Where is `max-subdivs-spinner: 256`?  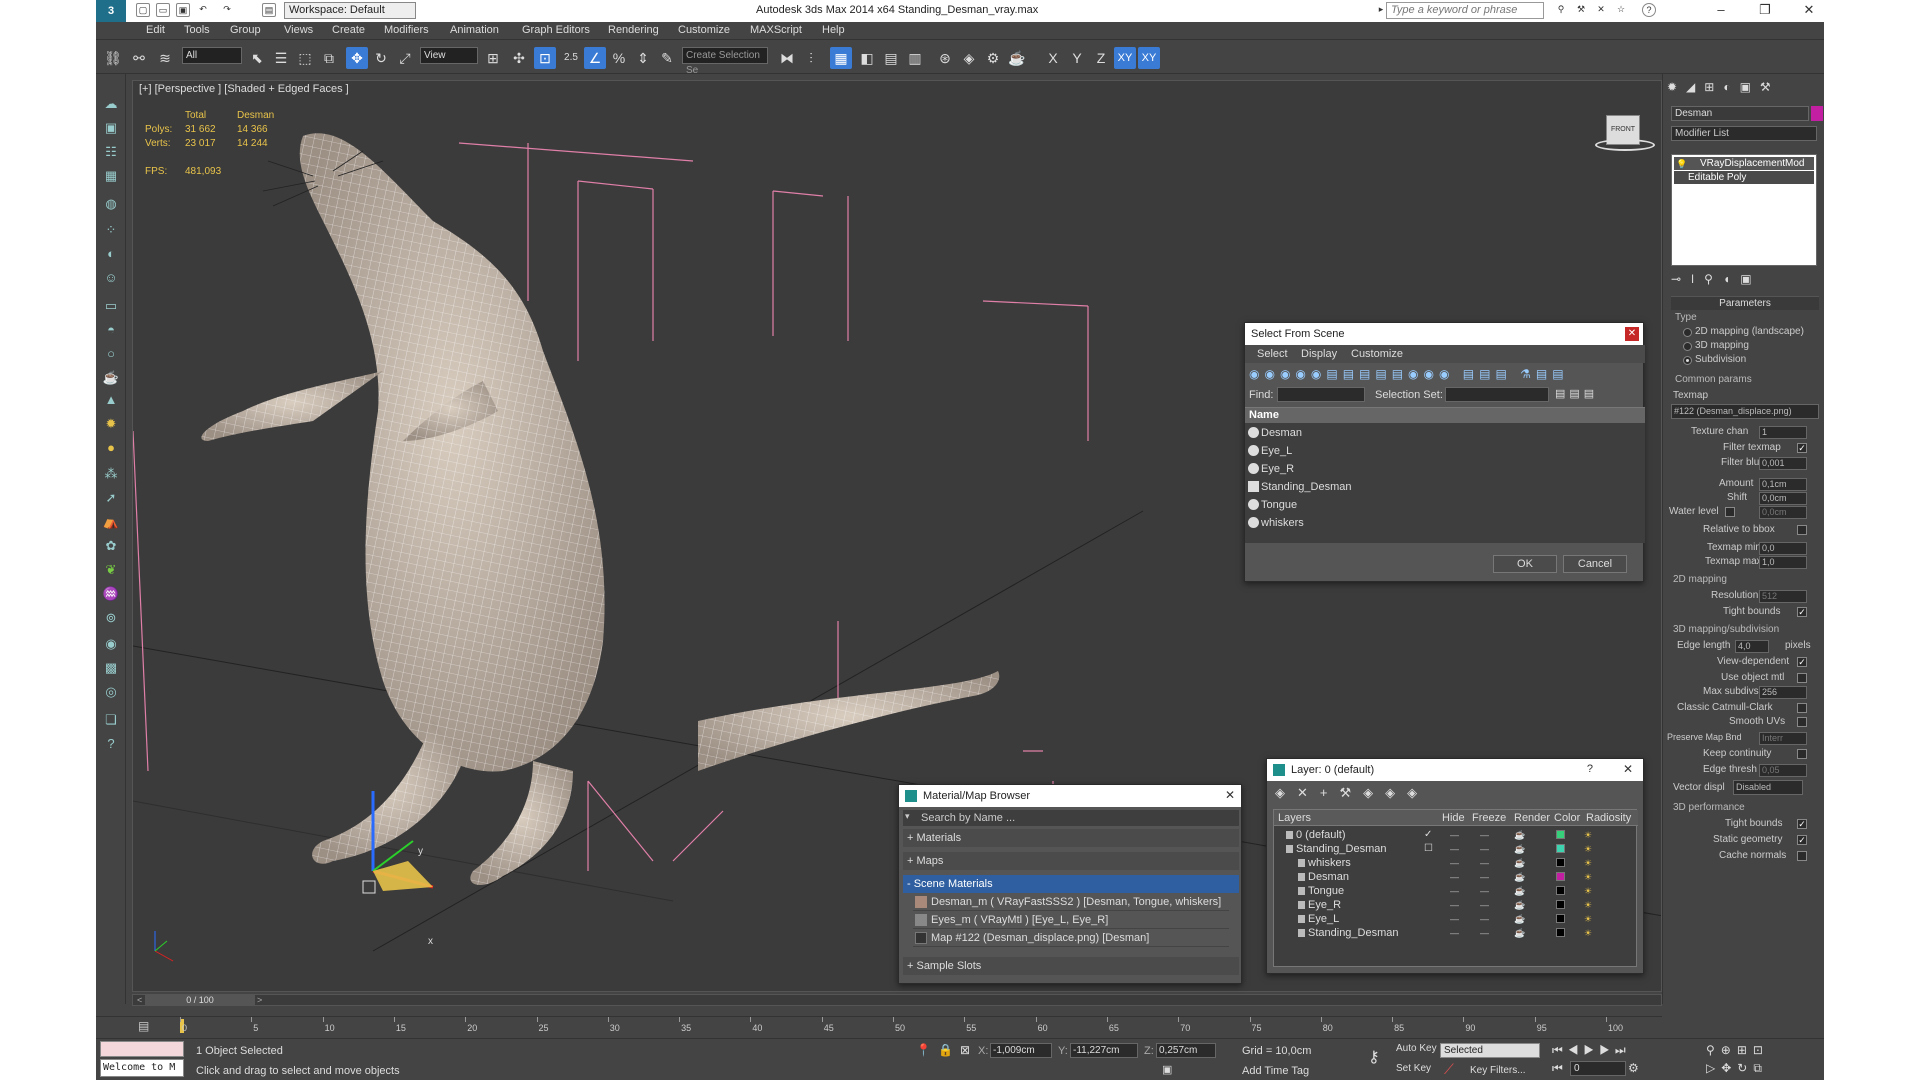
max-subdivs-spinner: 256 is located at coordinates (1783, 692).